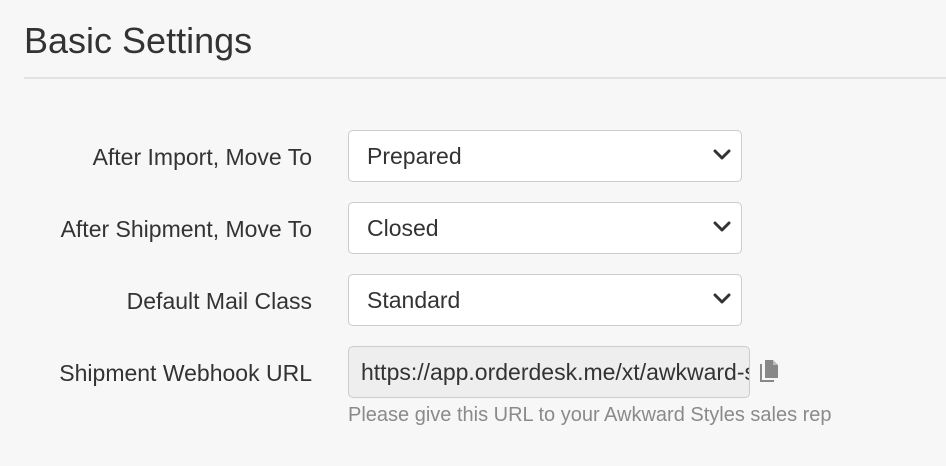 The height and width of the screenshot is (466, 946). Describe the element at coordinates (138, 40) in the screenshot. I see `section-title: Basic Settings` at that location.